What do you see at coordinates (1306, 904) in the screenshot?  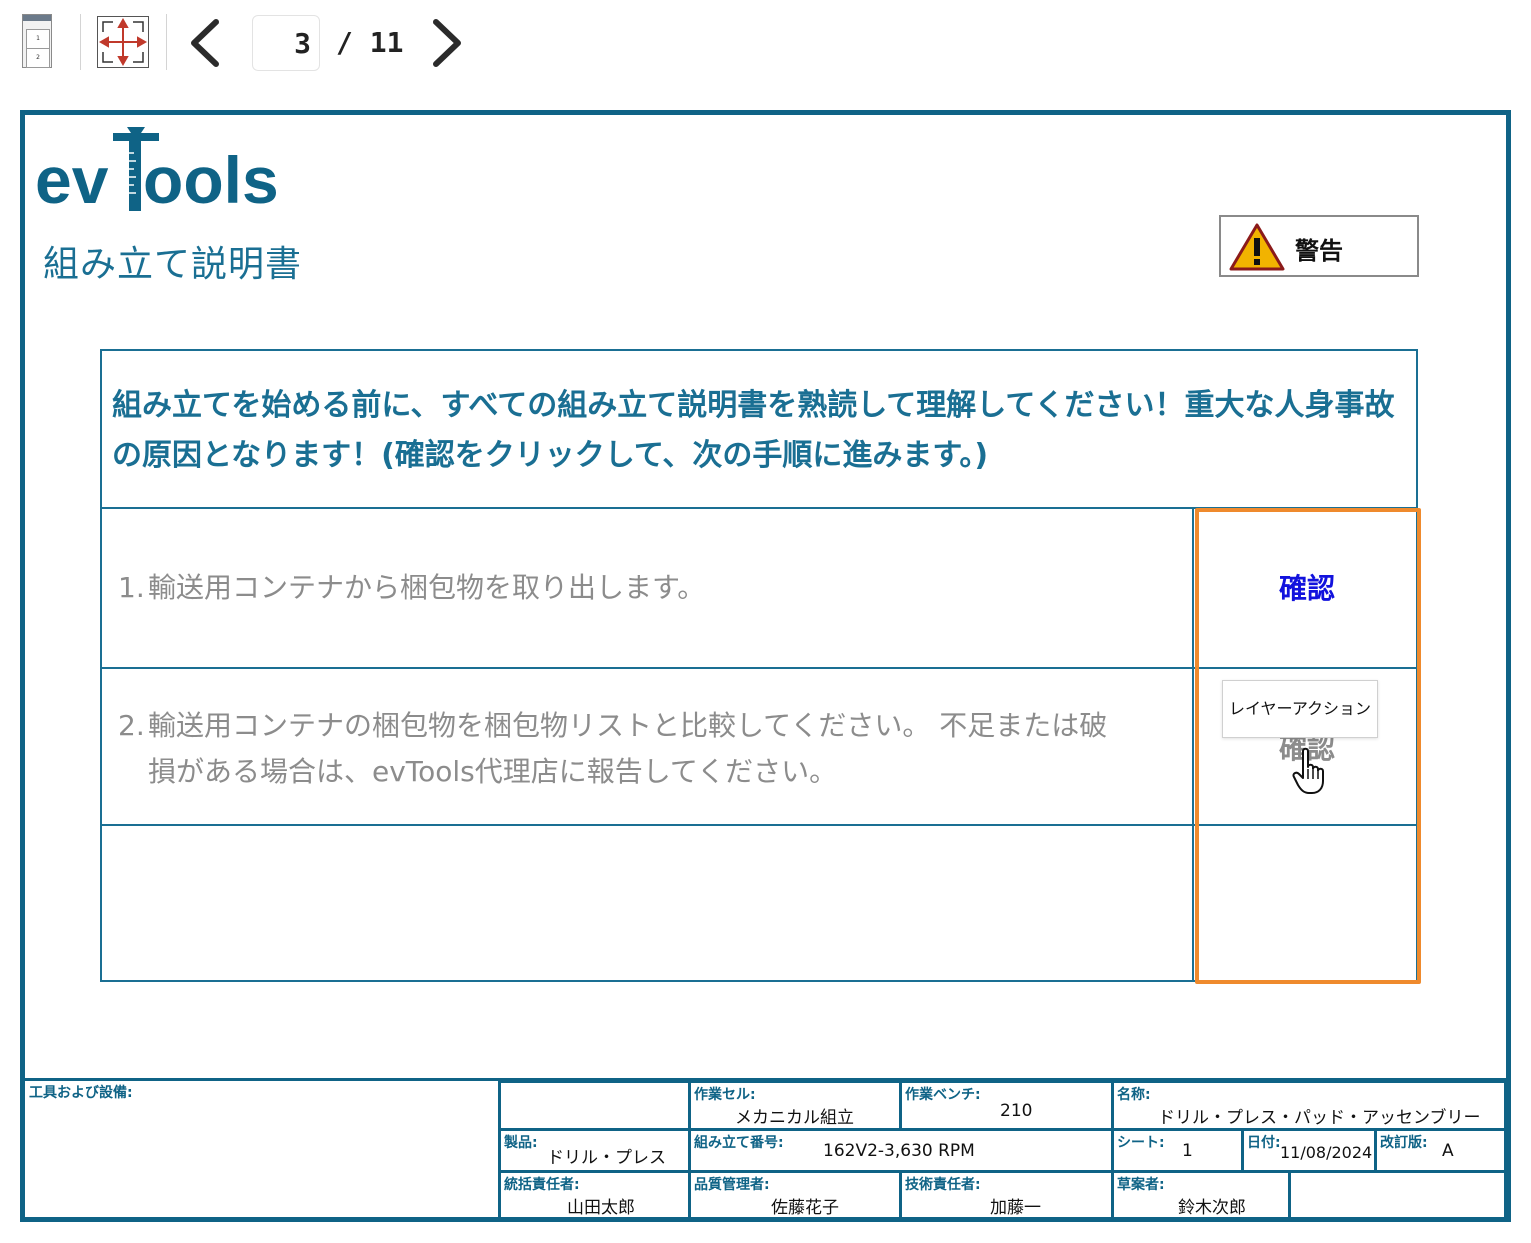 I see `empty-action-cell` at bounding box center [1306, 904].